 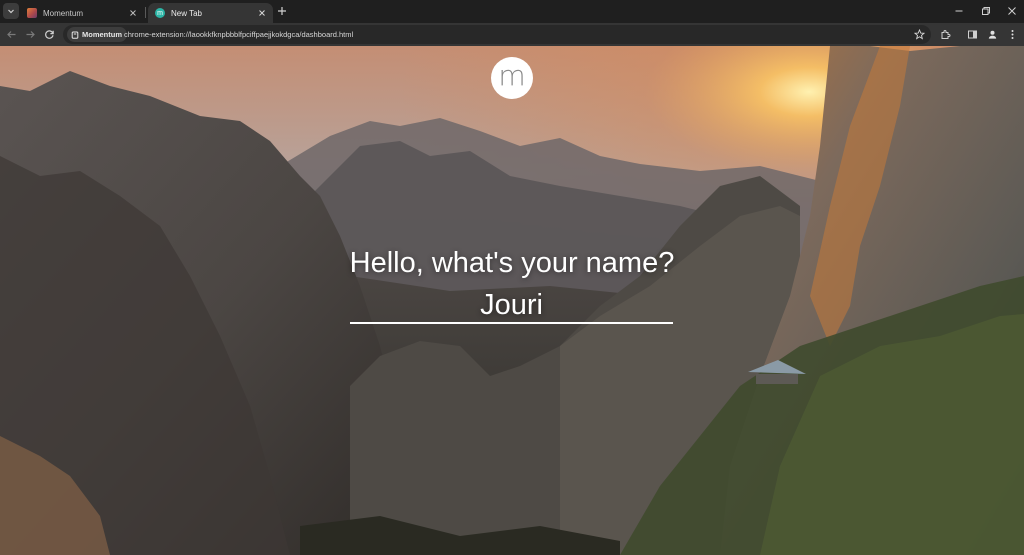 What do you see at coordinates (512, 78) in the screenshot?
I see `momentum-logo: m` at bounding box center [512, 78].